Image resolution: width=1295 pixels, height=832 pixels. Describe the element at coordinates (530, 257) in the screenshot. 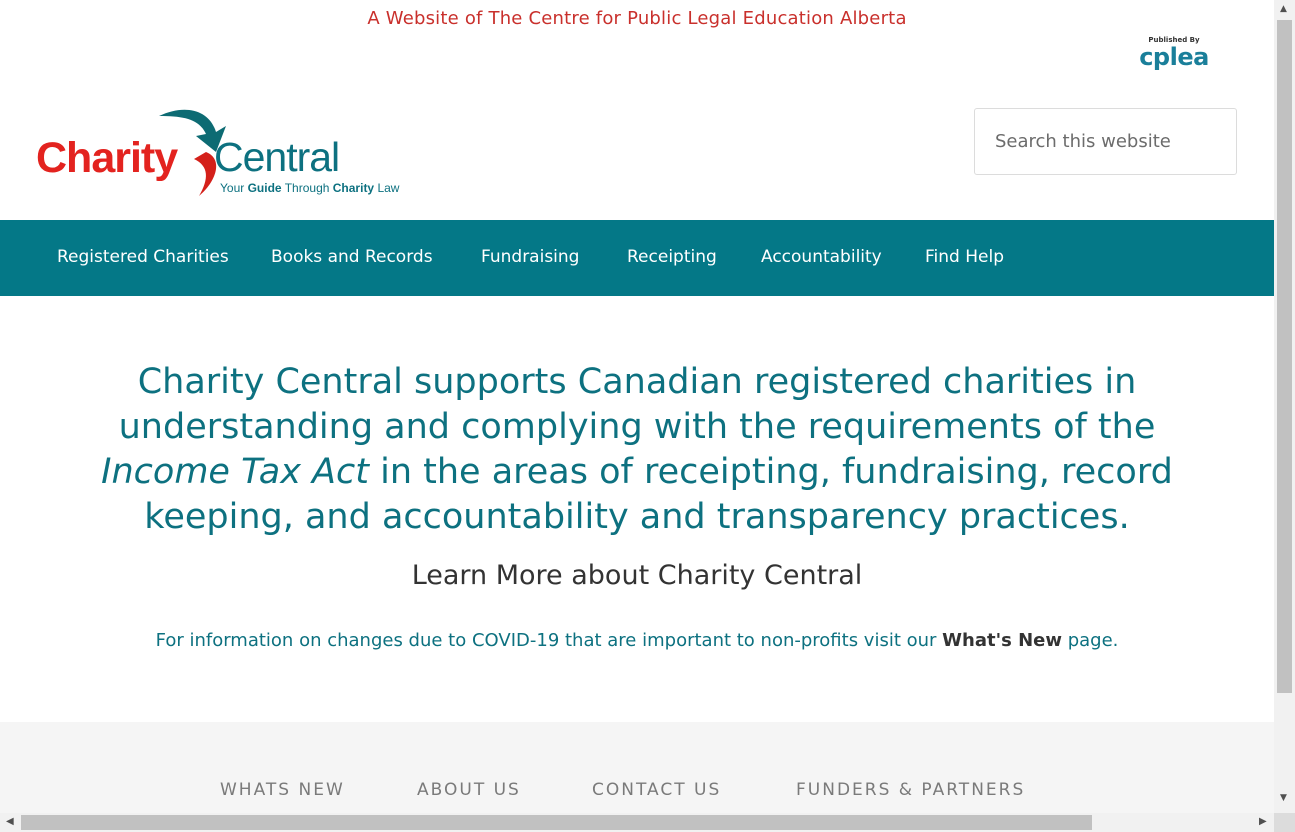

I see `nav-fundraising: Fundraising` at that location.